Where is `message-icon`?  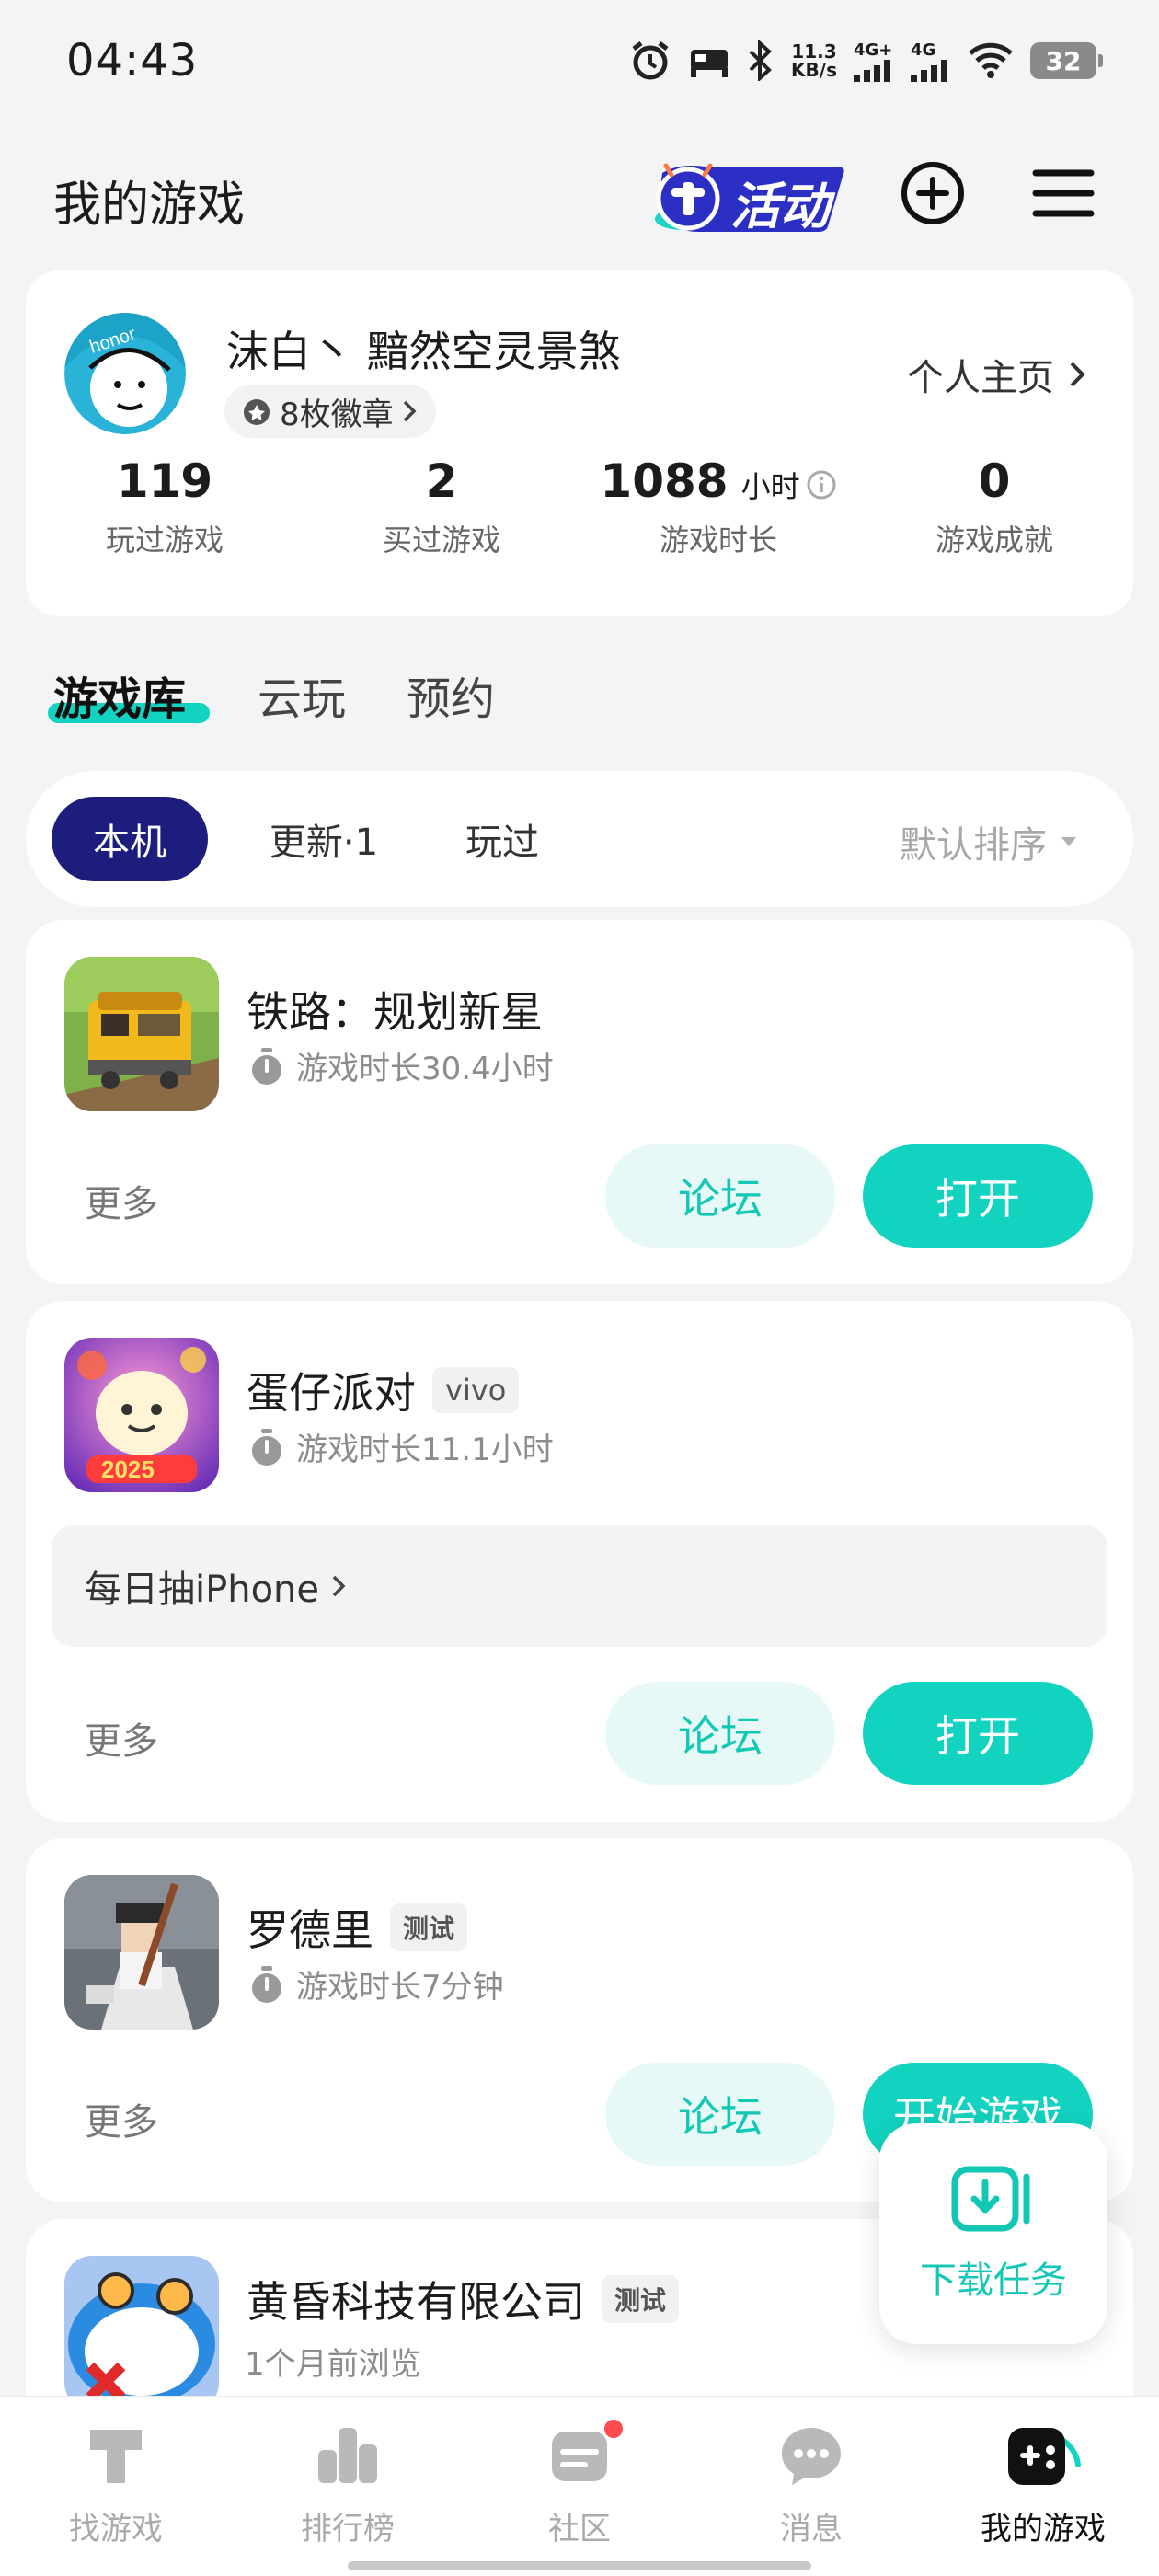
message-icon is located at coordinates (811, 2456).